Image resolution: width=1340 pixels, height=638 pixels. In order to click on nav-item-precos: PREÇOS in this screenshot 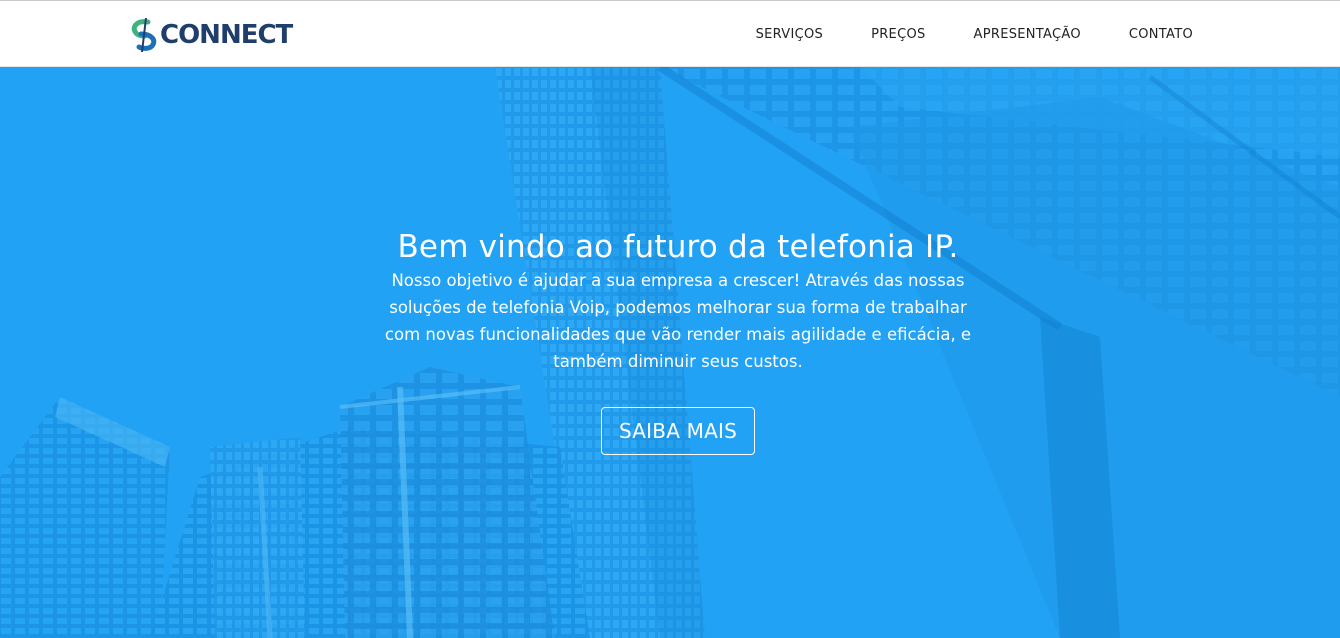, I will do `click(898, 34)`.